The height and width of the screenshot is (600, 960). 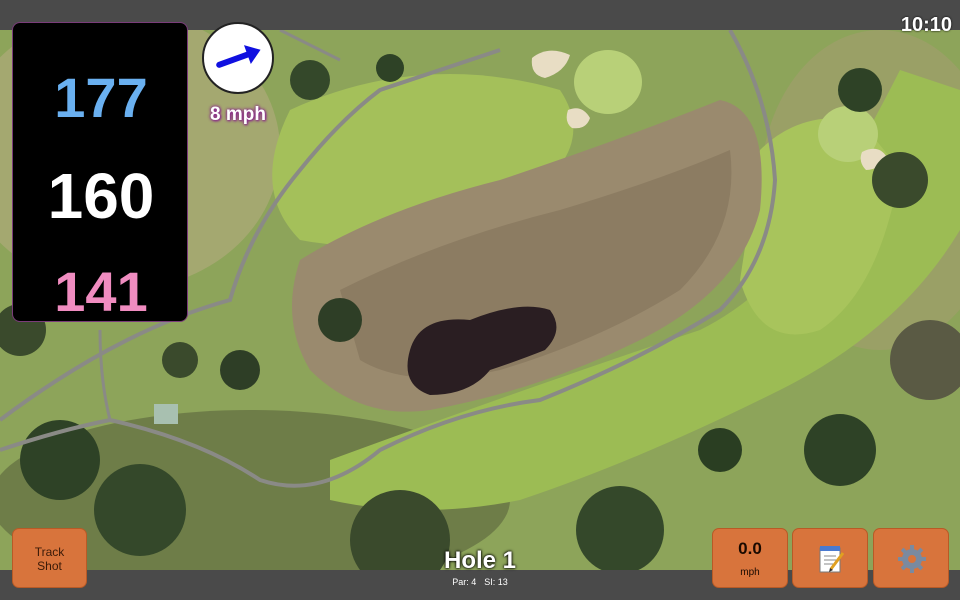 I want to click on hole-par: Par: 4, so click(x=464, y=582).